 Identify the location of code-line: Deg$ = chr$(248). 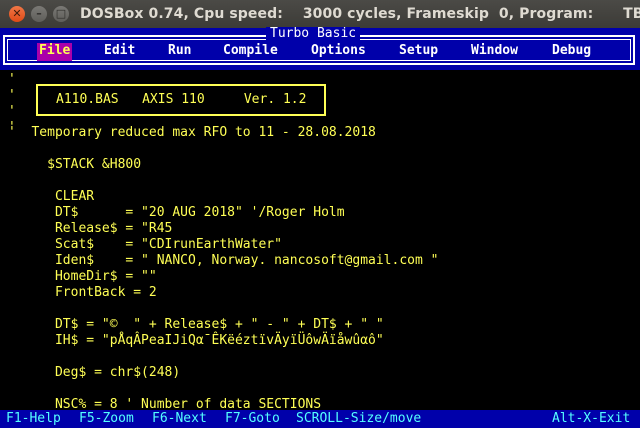
(94, 372).